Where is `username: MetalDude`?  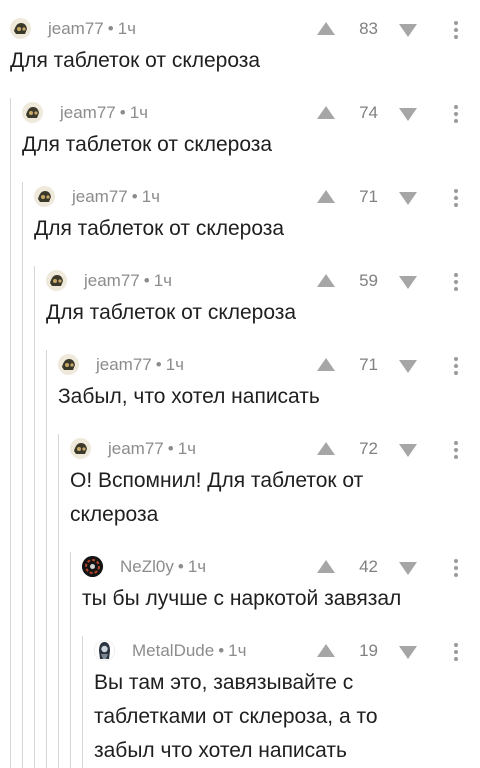
username: MetalDude is located at coordinates (173, 650).